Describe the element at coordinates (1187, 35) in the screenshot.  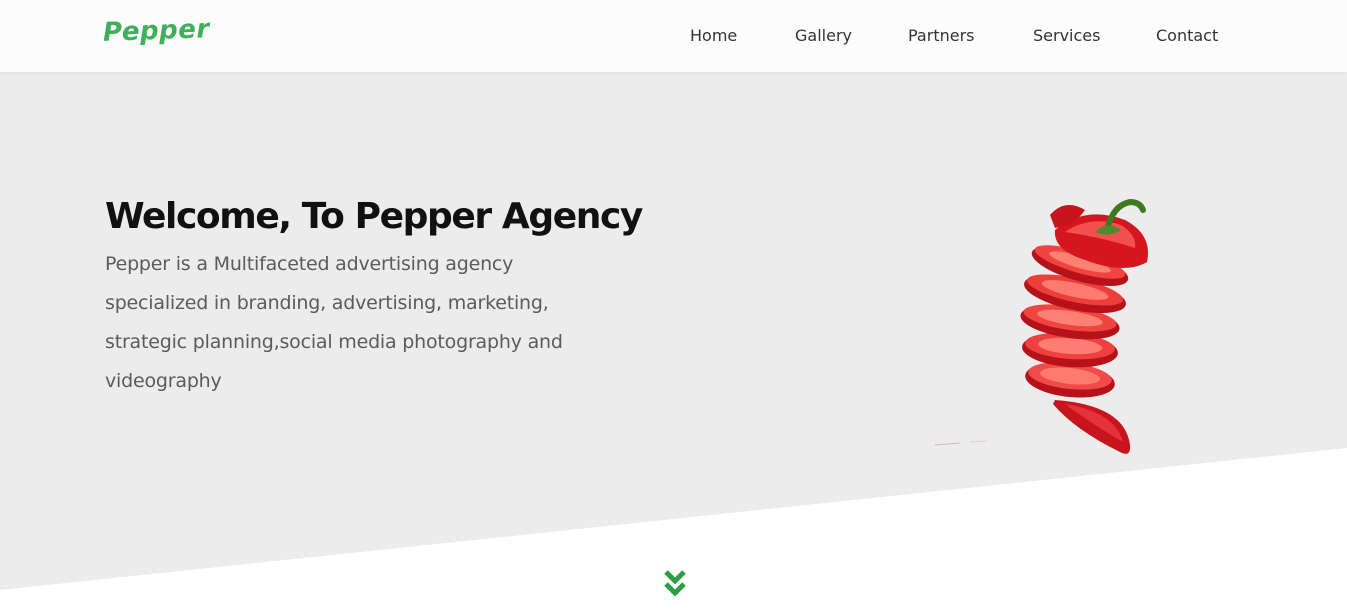
I see `nav-contact: Contact` at that location.